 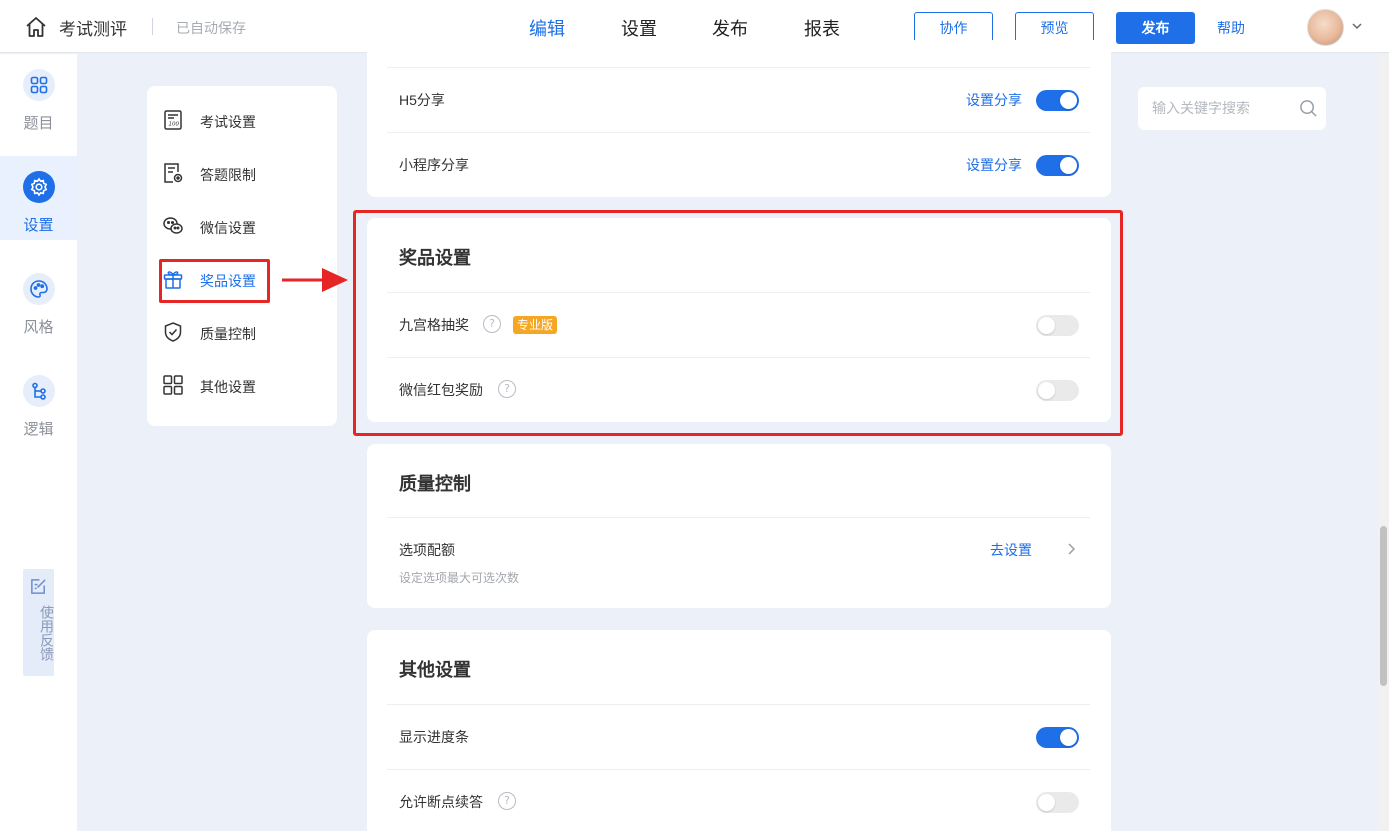 I want to click on submenu-label: 质量控制, so click(x=228, y=334).